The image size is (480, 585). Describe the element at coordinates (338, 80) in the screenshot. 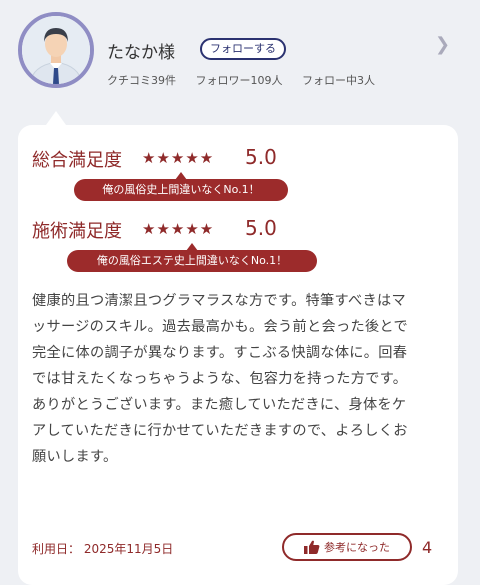

I see `following-count: フォロー中3人` at that location.